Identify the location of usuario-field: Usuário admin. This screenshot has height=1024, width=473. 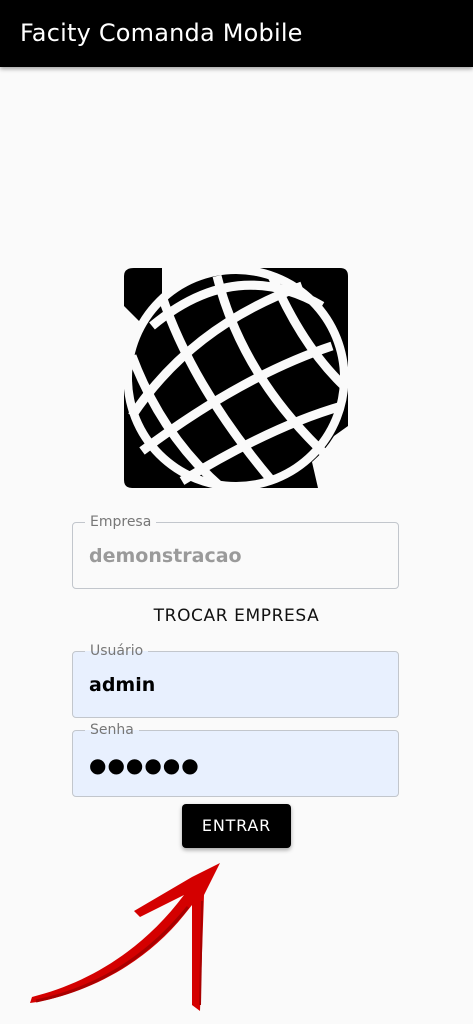
(235, 679).